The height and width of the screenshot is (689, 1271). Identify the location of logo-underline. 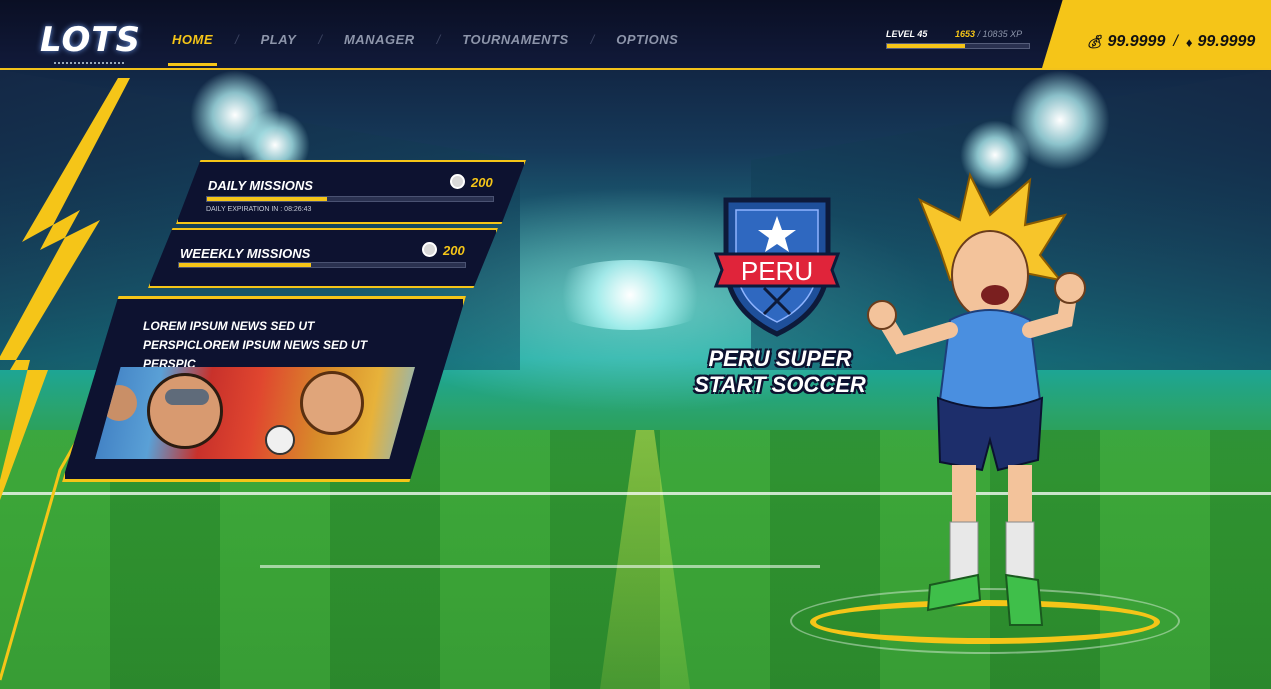
(89, 65).